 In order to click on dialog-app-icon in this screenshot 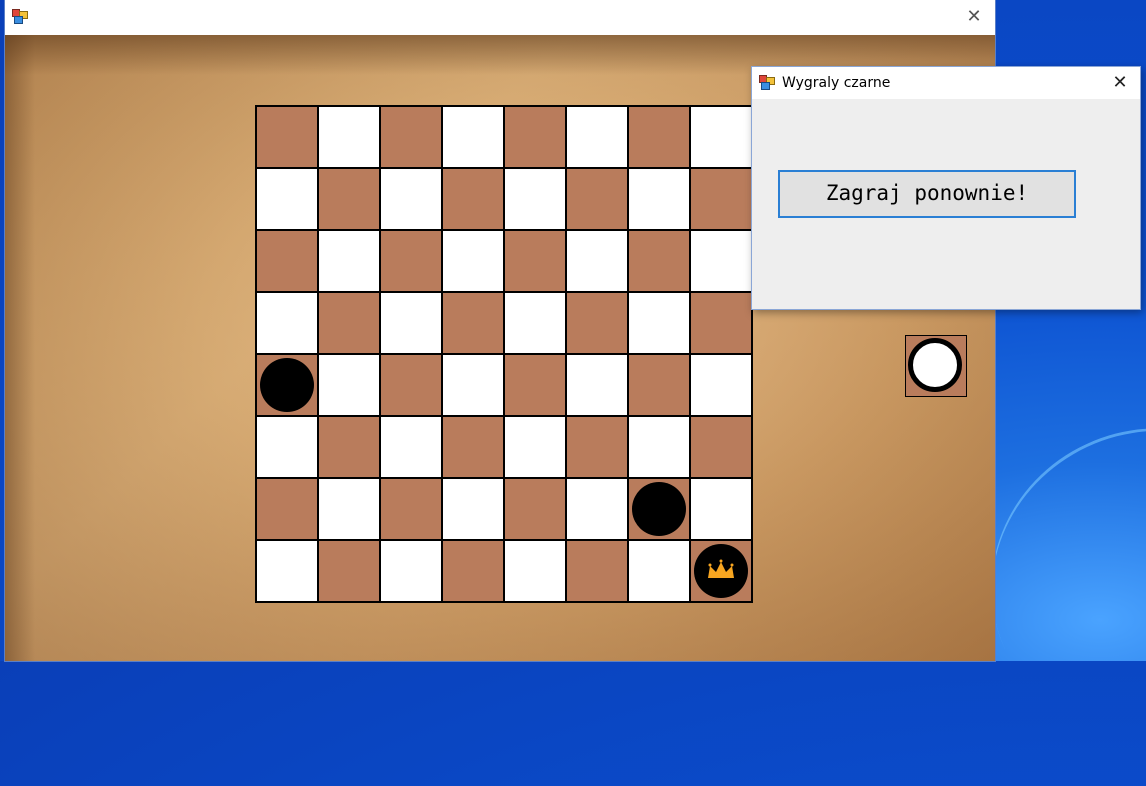, I will do `click(767, 83)`.